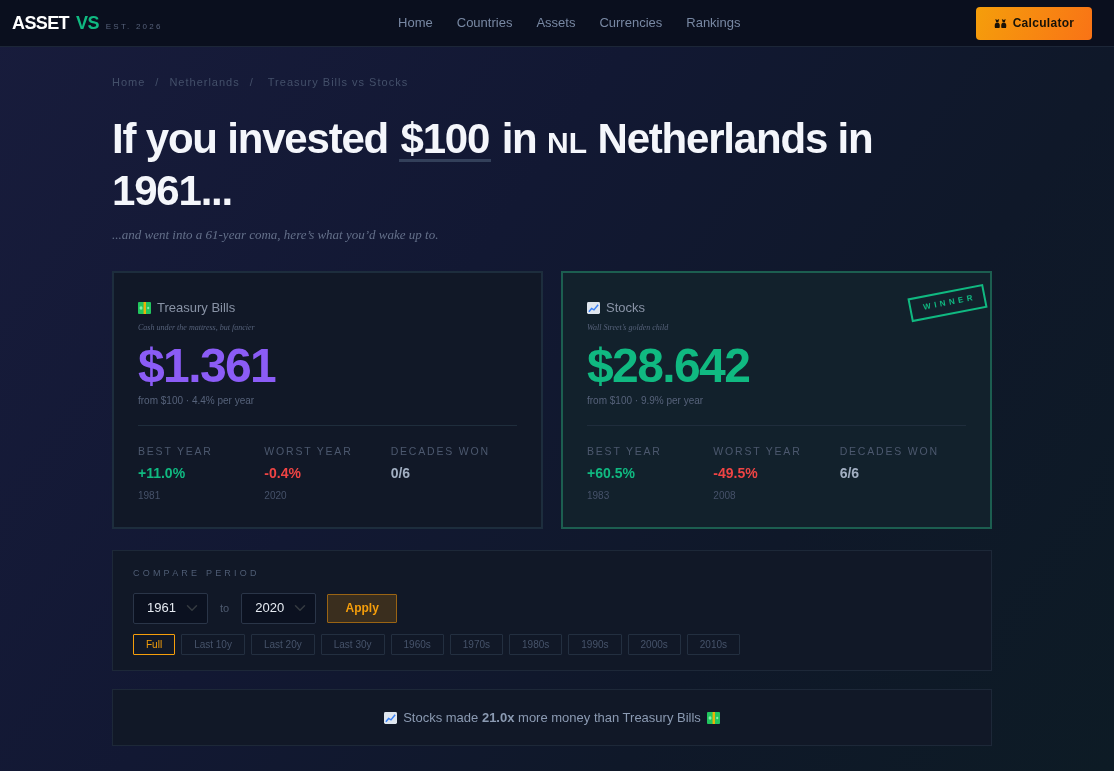 The height and width of the screenshot is (771, 1114). What do you see at coordinates (628, 327) in the screenshot?
I see `asset-tagline: Wall Street’s golden child` at bounding box center [628, 327].